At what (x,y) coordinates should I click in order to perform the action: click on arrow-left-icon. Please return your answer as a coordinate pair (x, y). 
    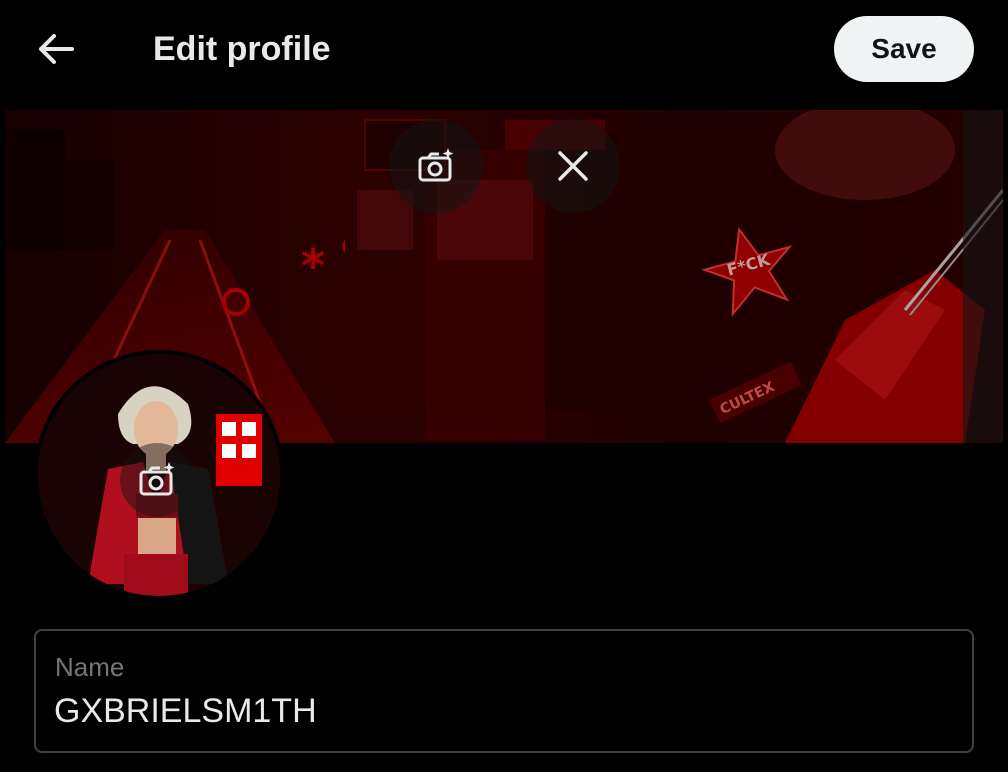
    Looking at the image, I should click on (56, 49).